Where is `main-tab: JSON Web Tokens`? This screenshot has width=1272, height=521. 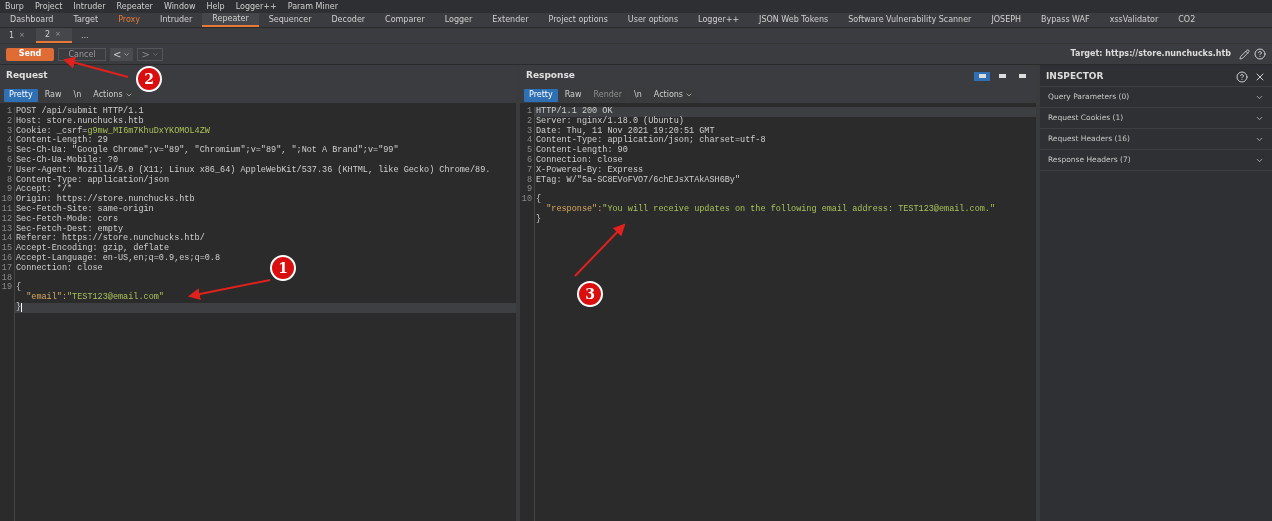
main-tab: JSON Web Tokens is located at coordinates (794, 20).